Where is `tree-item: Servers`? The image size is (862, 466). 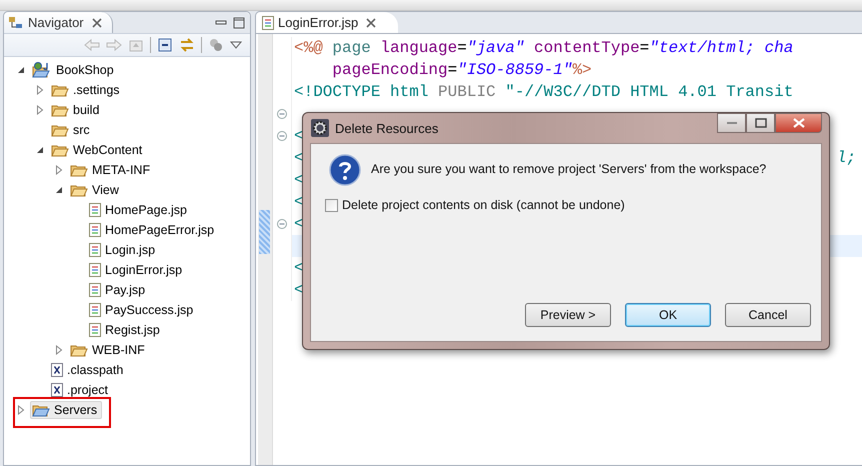 tree-item: Servers is located at coordinates (66, 410).